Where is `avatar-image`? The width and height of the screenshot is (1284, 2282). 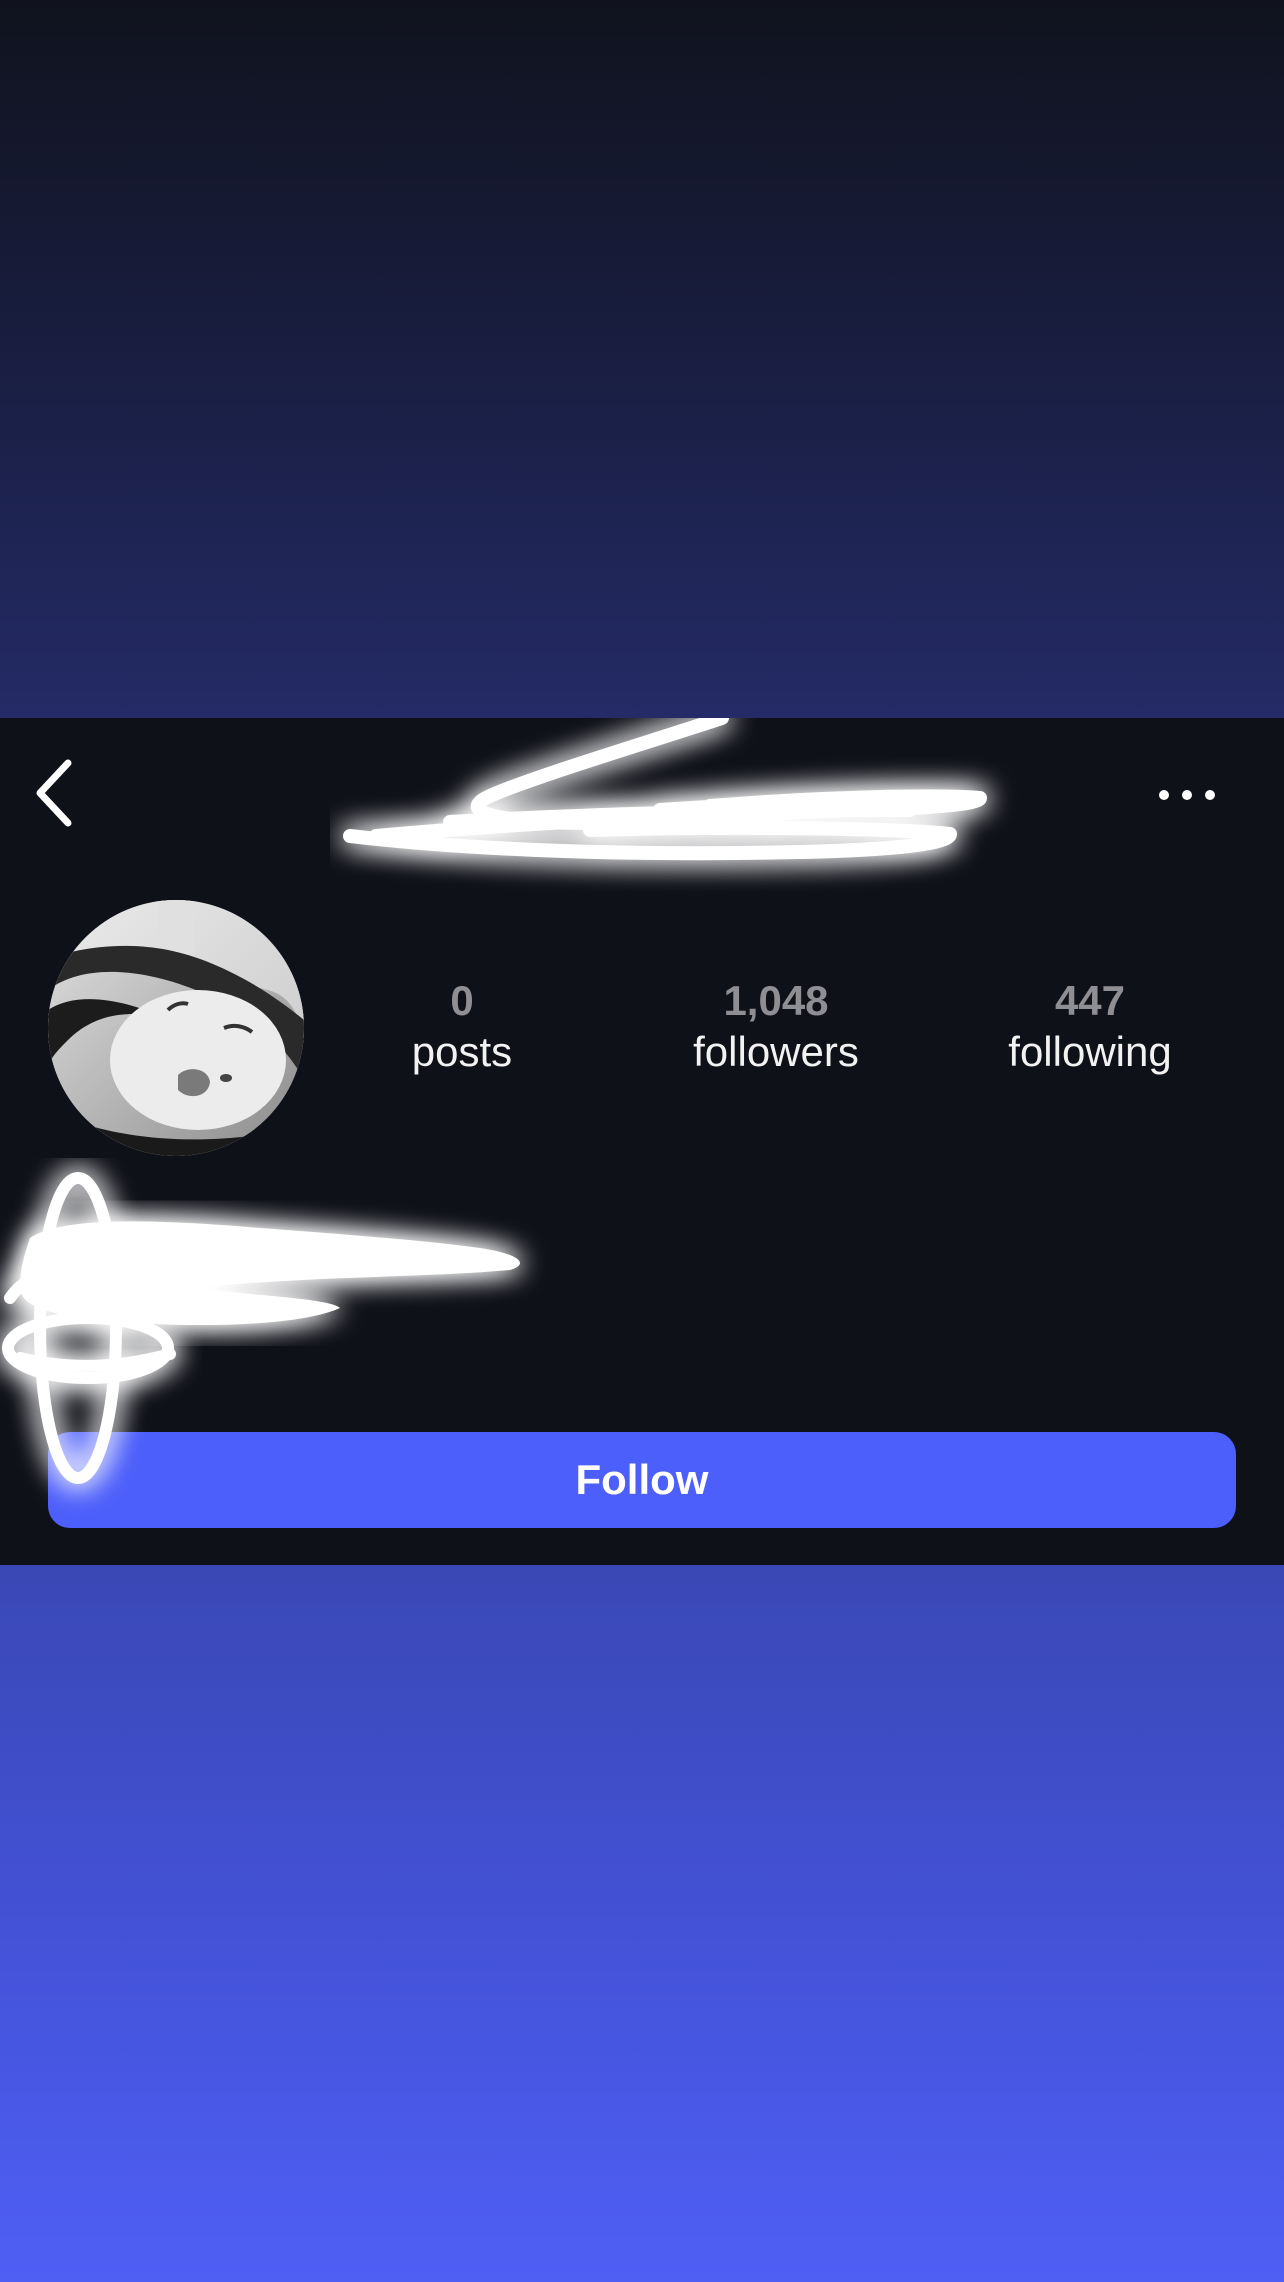
avatar-image is located at coordinates (176, 1028).